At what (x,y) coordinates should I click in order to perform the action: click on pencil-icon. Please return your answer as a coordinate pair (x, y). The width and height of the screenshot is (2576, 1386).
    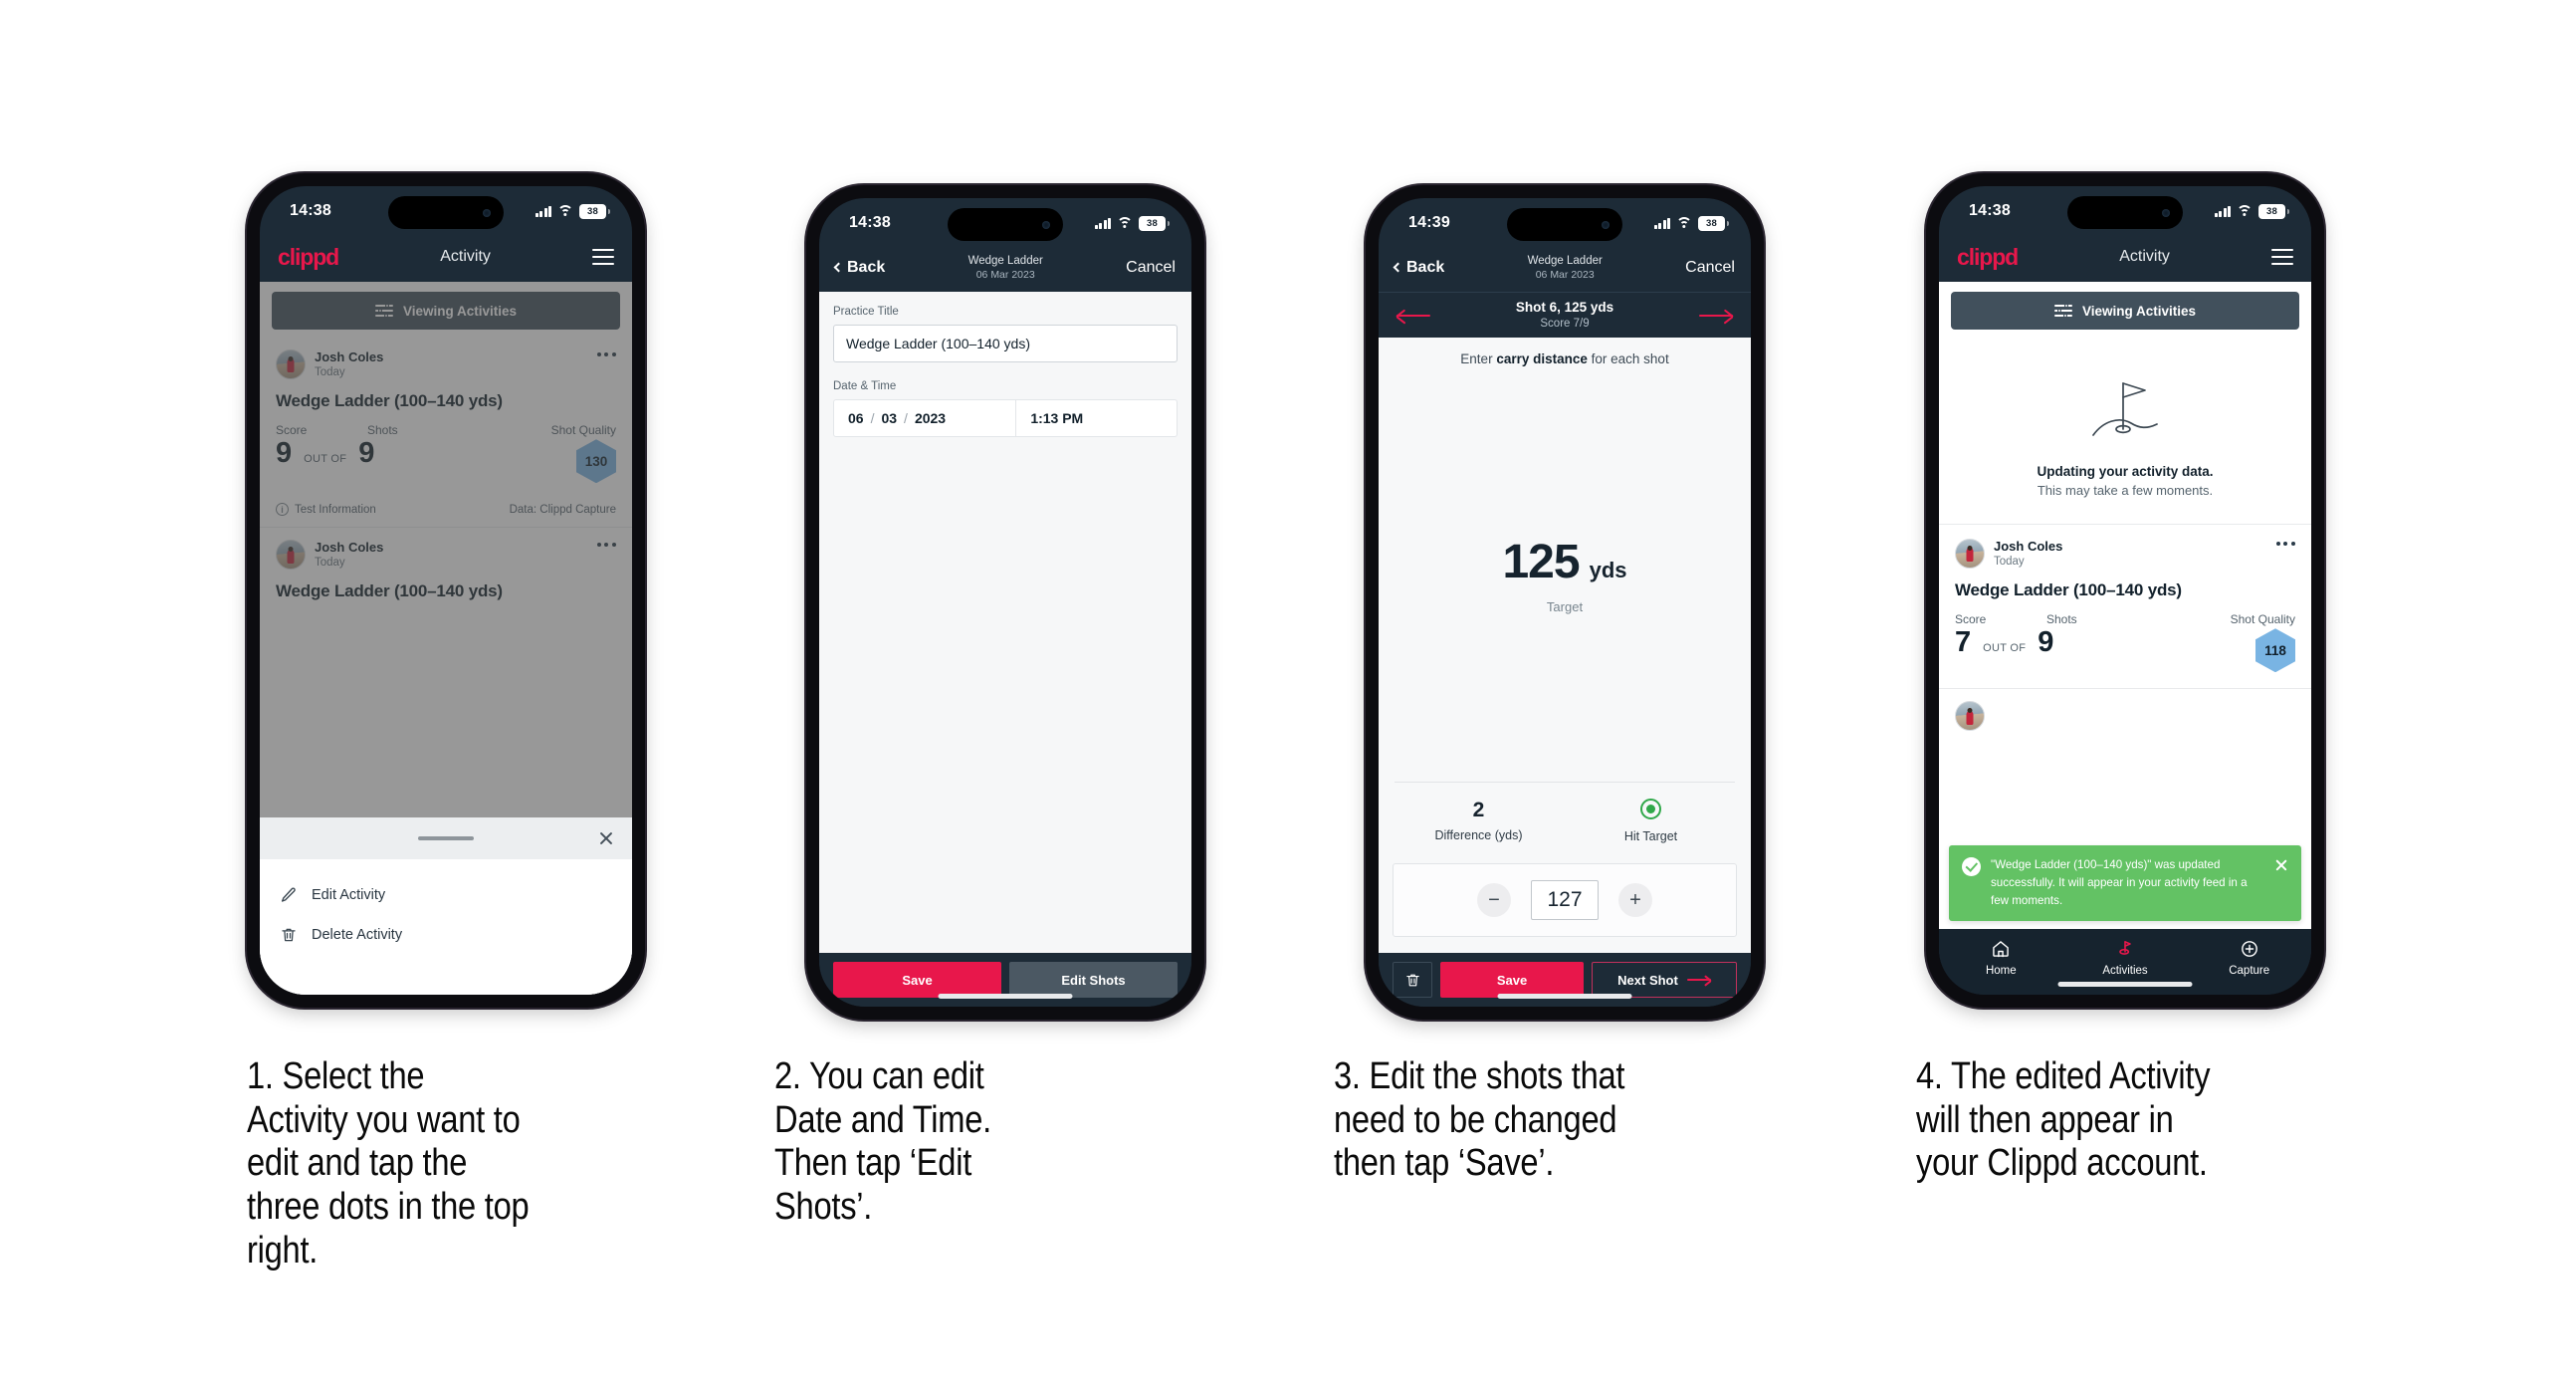
    Looking at the image, I should click on (289, 895).